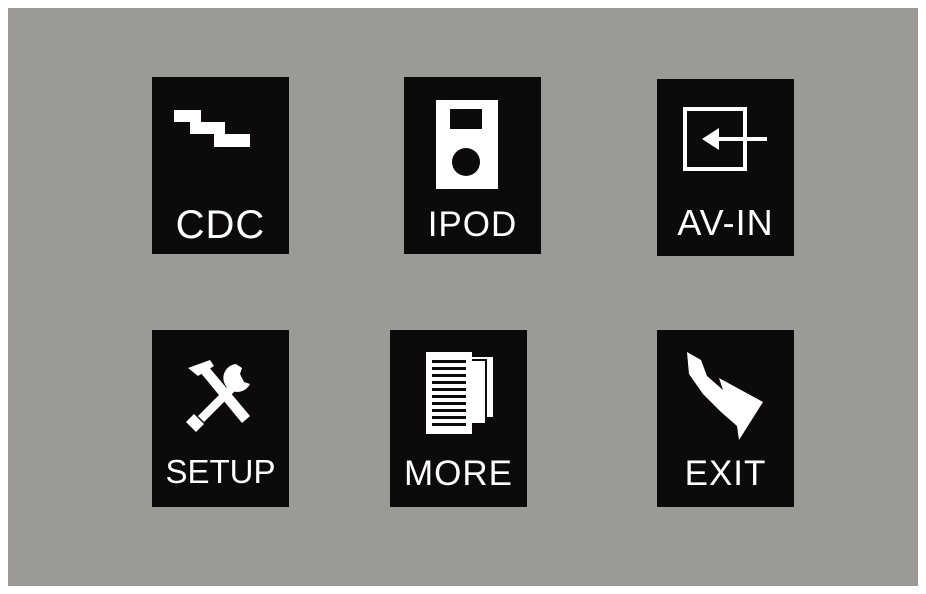 The image size is (926, 594). Describe the element at coordinates (458, 418) in the screenshot. I see `more-button: MORE` at that location.